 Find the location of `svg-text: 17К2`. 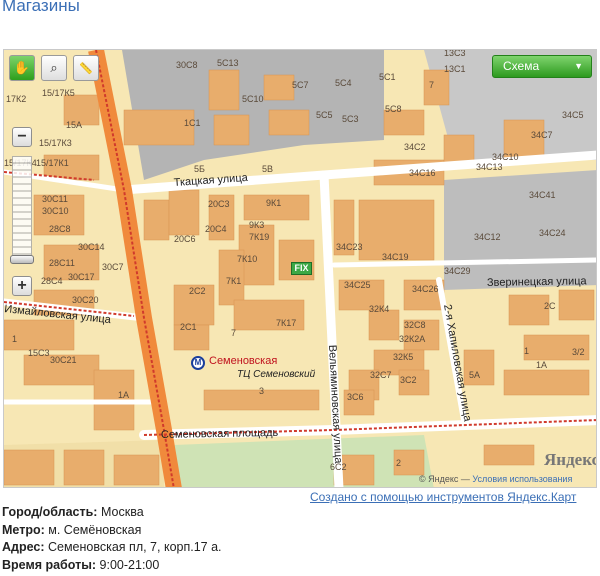

svg-text: 17К2 is located at coordinates (16, 99).